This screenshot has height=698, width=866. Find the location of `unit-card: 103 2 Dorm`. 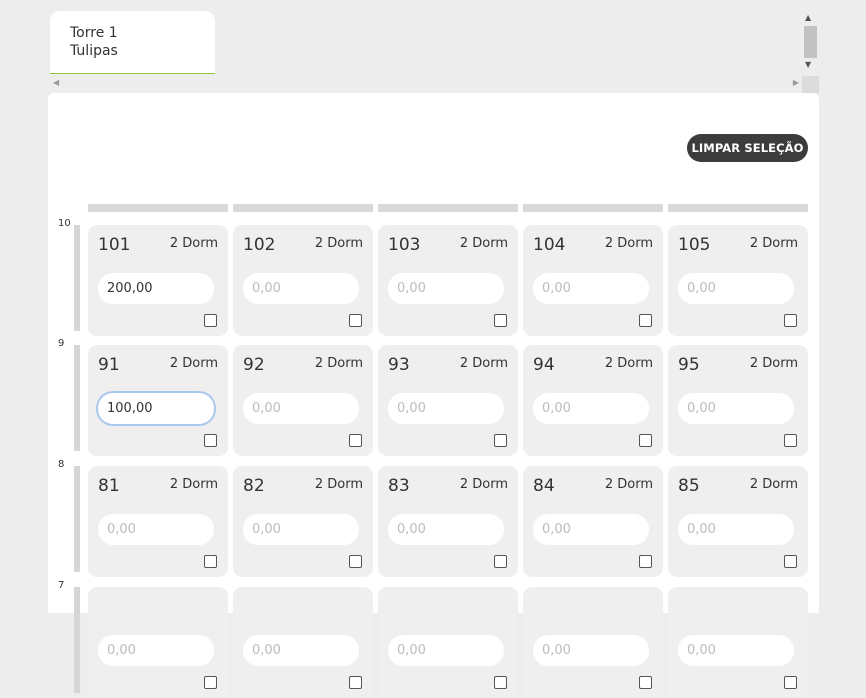

unit-card: 103 2 Dorm is located at coordinates (448, 280).